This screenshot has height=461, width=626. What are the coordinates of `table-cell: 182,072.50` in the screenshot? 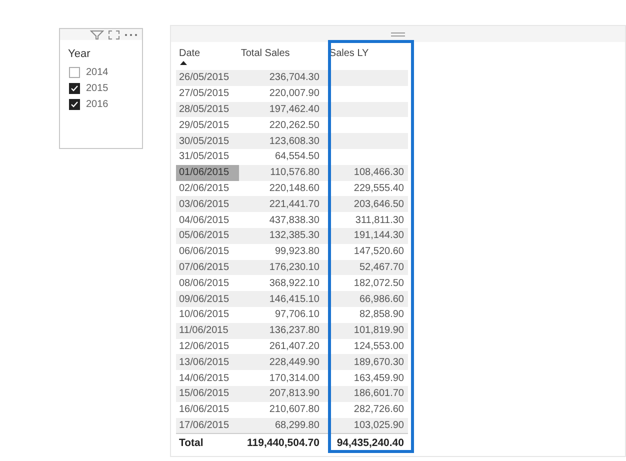 It's located at (379, 283).